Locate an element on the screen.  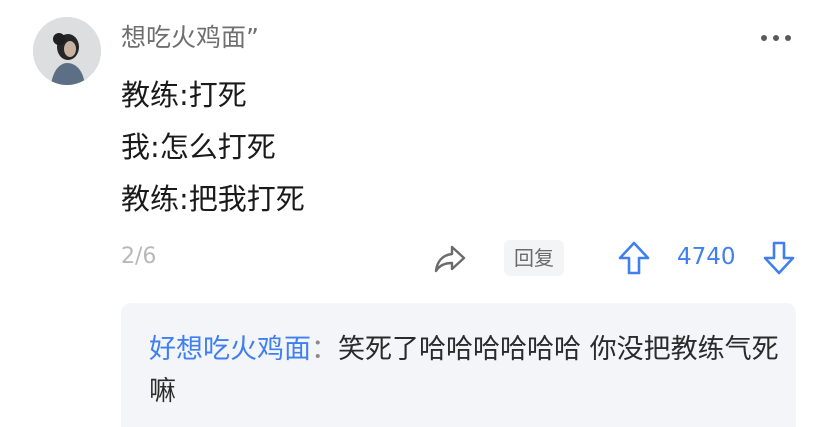
page-indicator: 2/6 is located at coordinates (139, 256).